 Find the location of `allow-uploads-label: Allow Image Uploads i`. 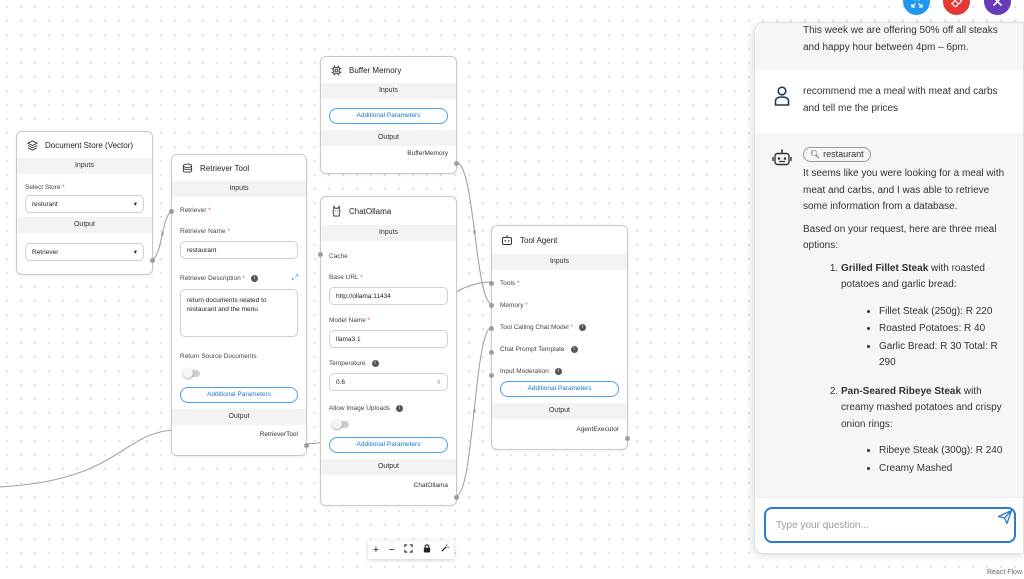

allow-uploads-label: Allow Image Uploads i is located at coordinates (388, 408).